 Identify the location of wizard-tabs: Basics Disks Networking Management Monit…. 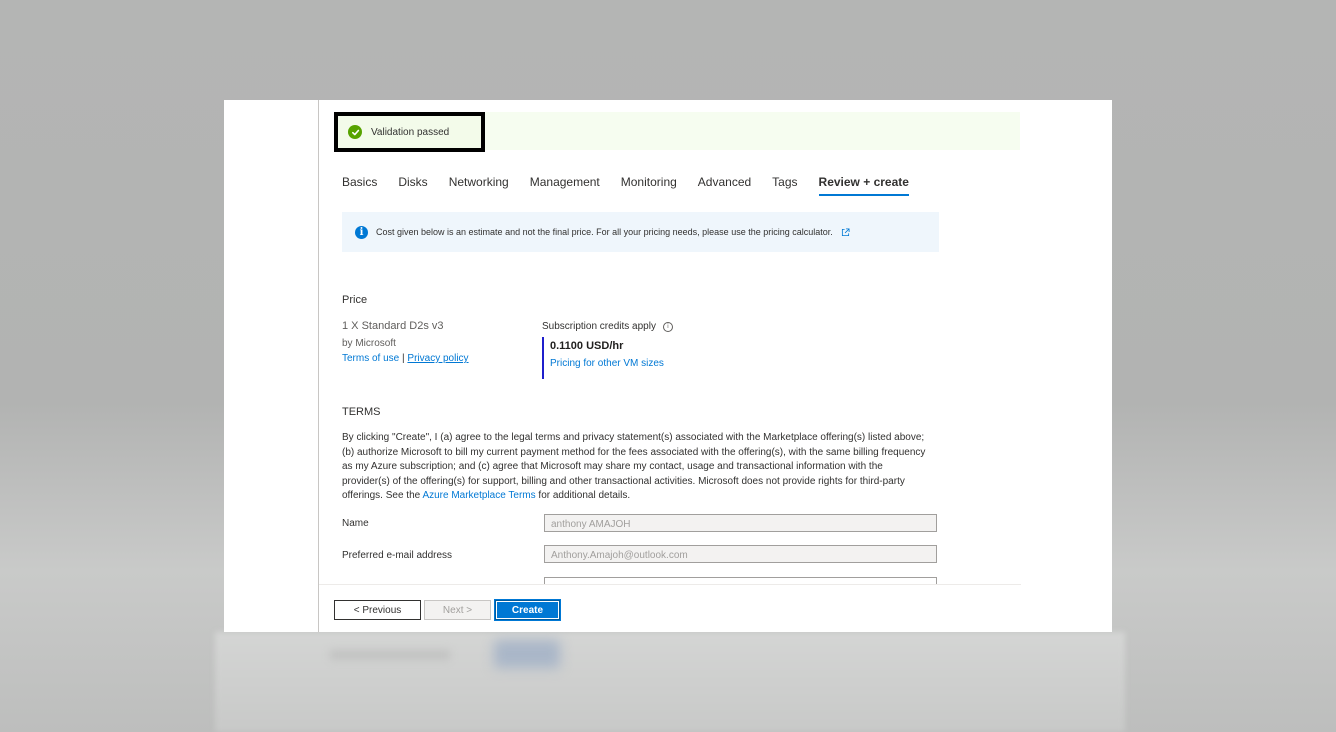
(625, 186).